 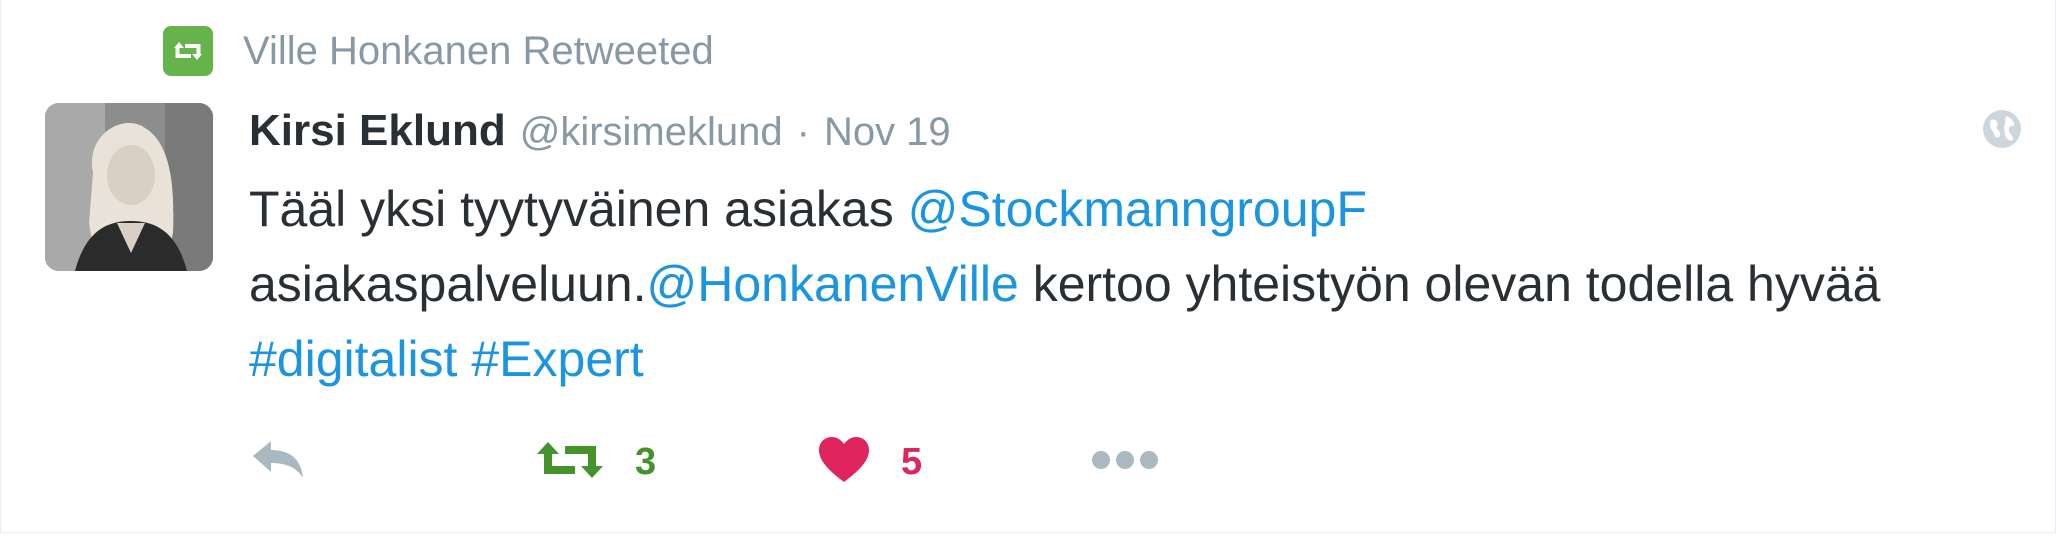 What do you see at coordinates (646, 461) in the screenshot?
I see `retweet-count: 3` at bounding box center [646, 461].